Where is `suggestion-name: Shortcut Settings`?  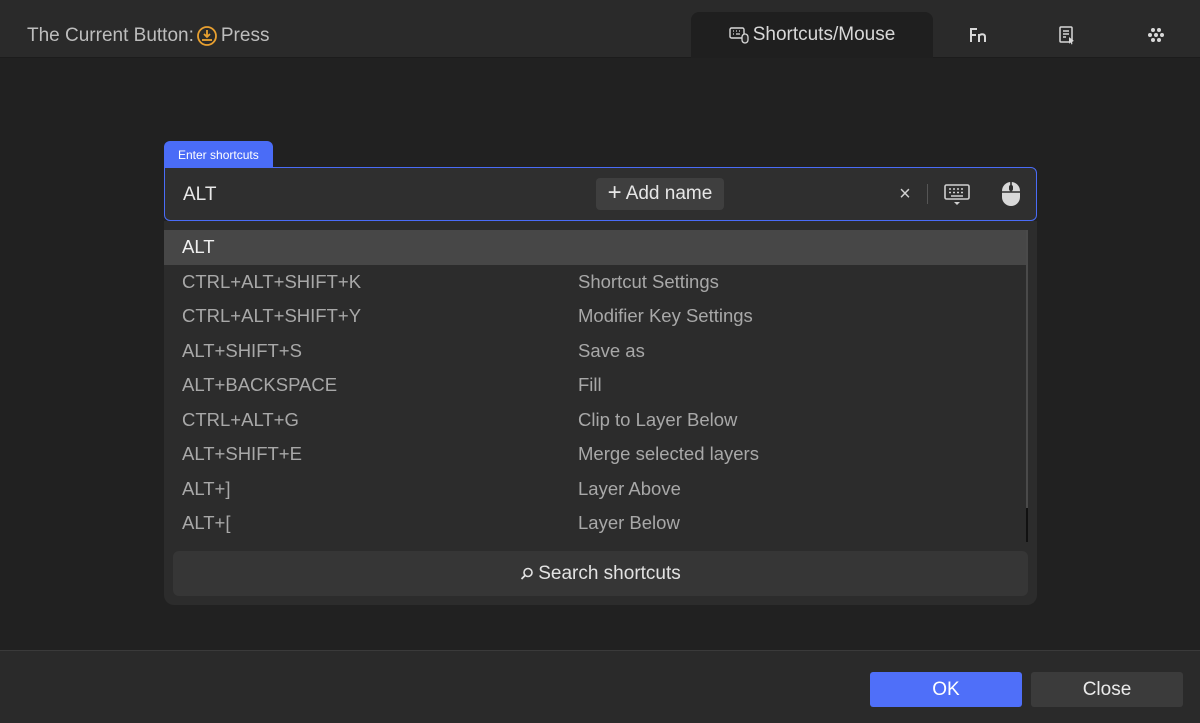 suggestion-name: Shortcut Settings is located at coordinates (648, 281).